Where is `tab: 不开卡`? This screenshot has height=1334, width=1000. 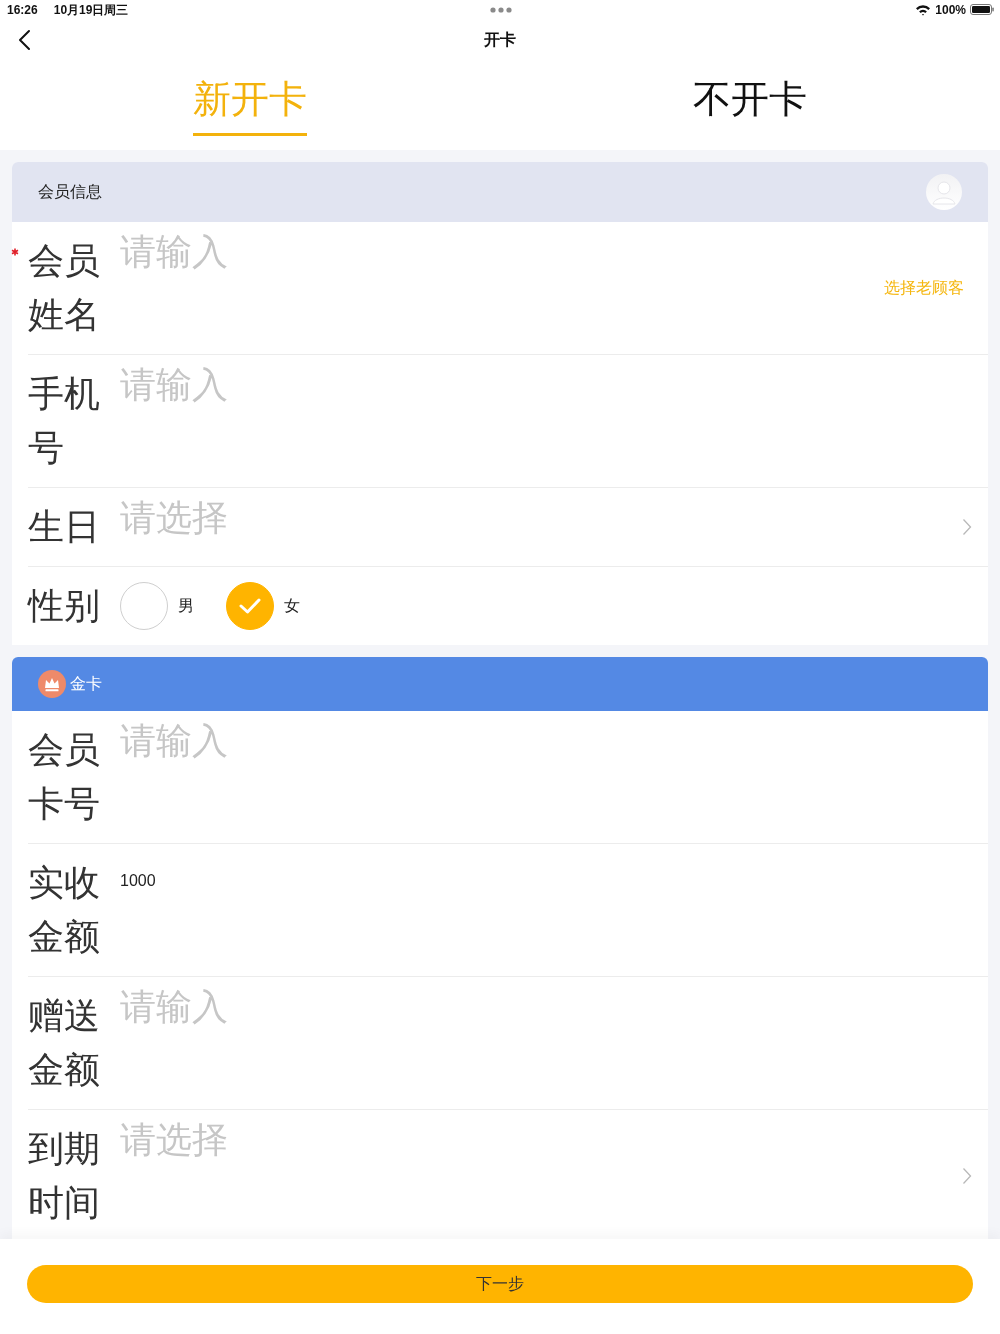 tab: 不开卡 is located at coordinates (750, 106).